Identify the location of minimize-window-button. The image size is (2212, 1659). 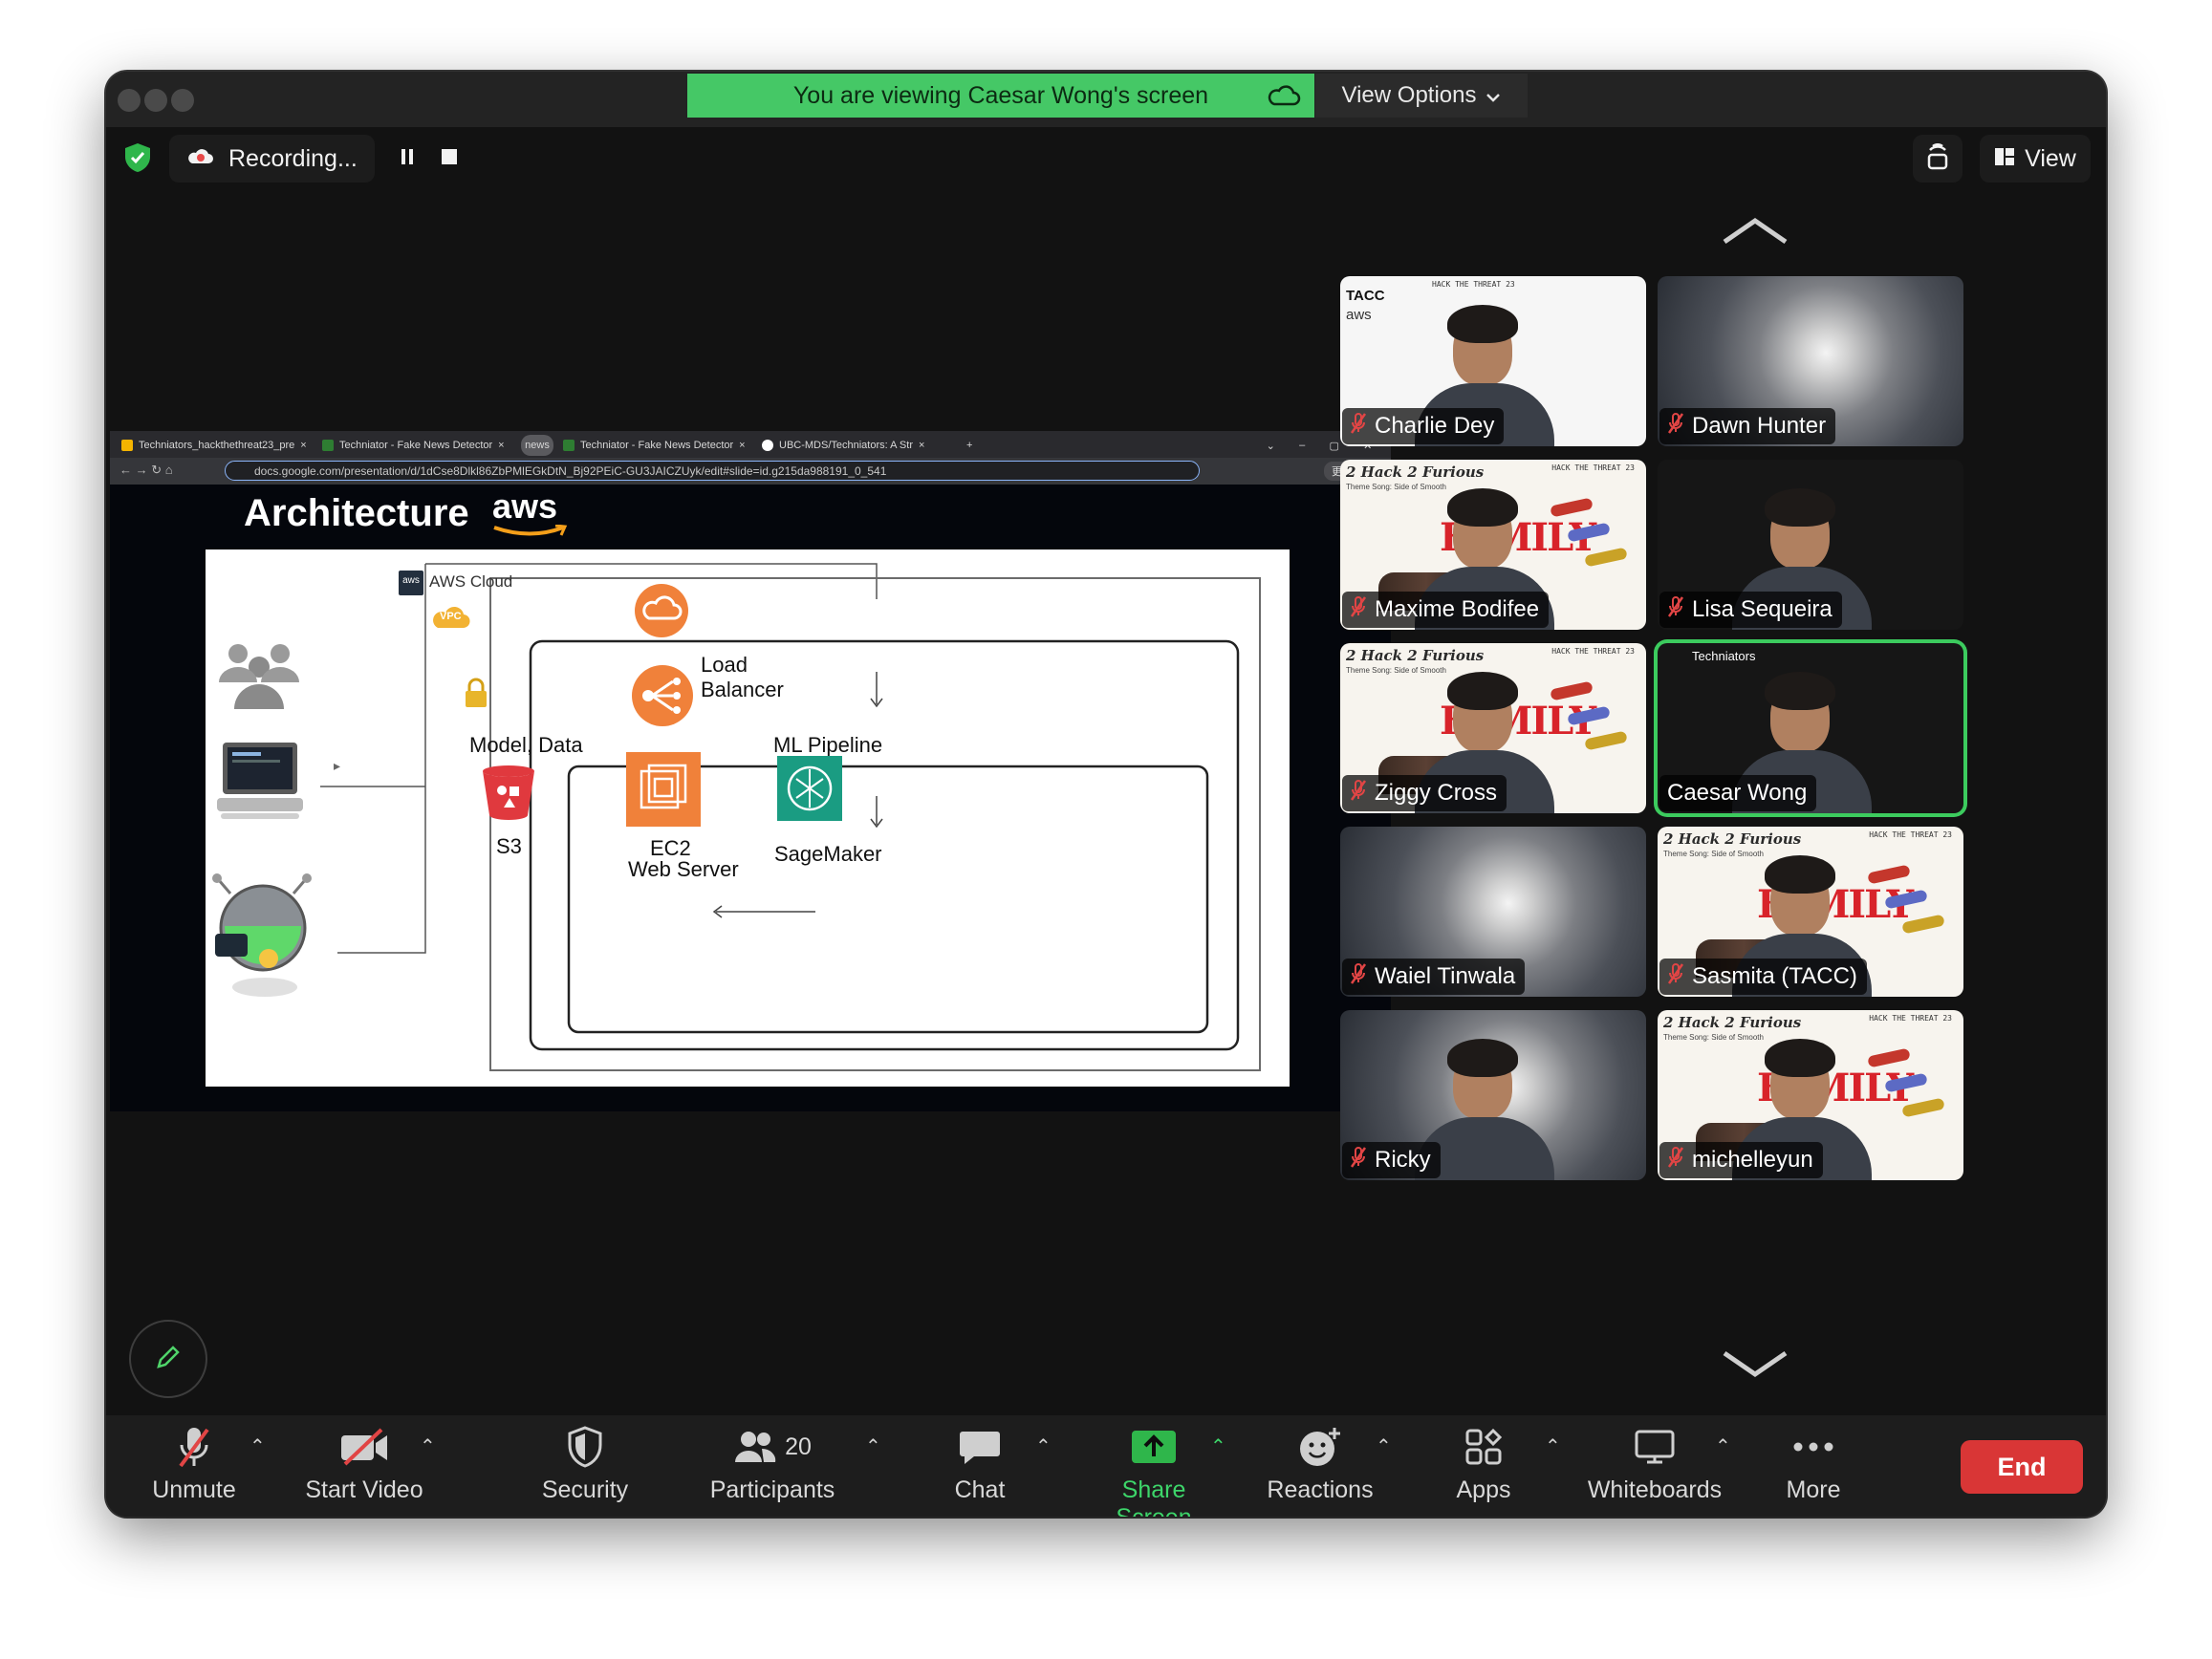
(155, 101).